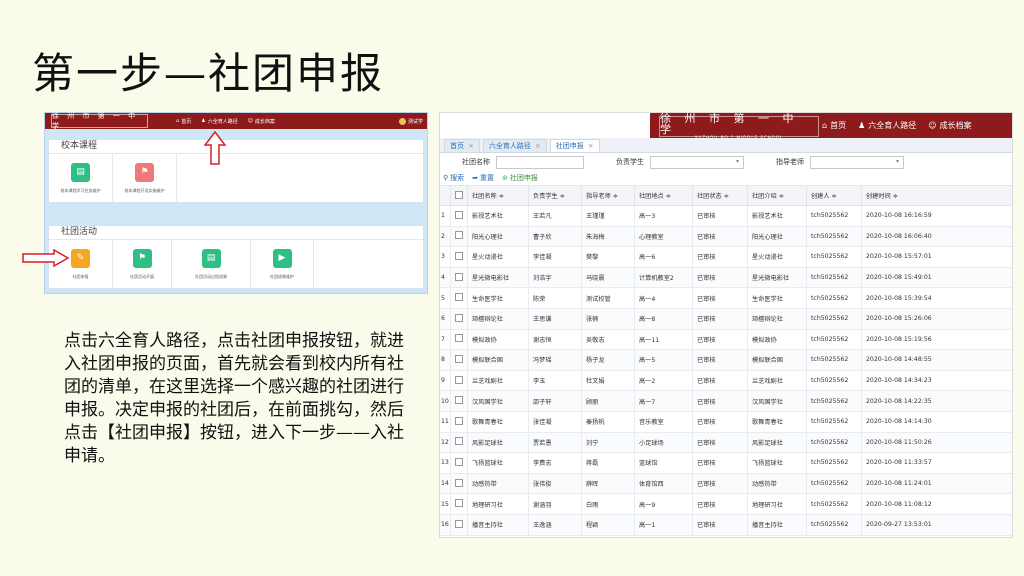 The height and width of the screenshot is (576, 1024). I want to click on table-cell: 马晓晨, so click(608, 277).